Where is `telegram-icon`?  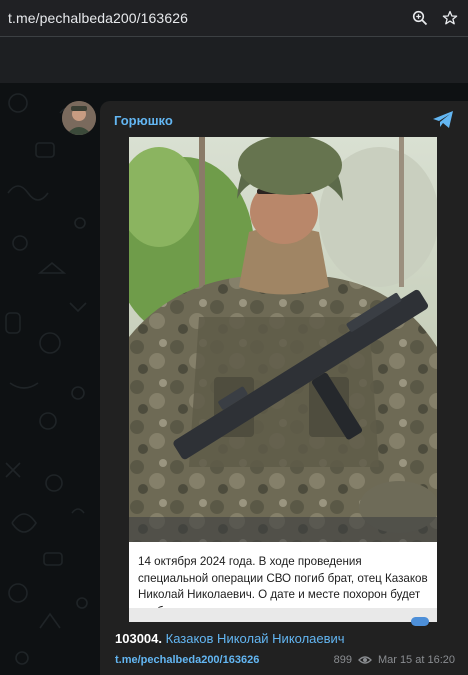
telegram-icon is located at coordinates (443, 120).